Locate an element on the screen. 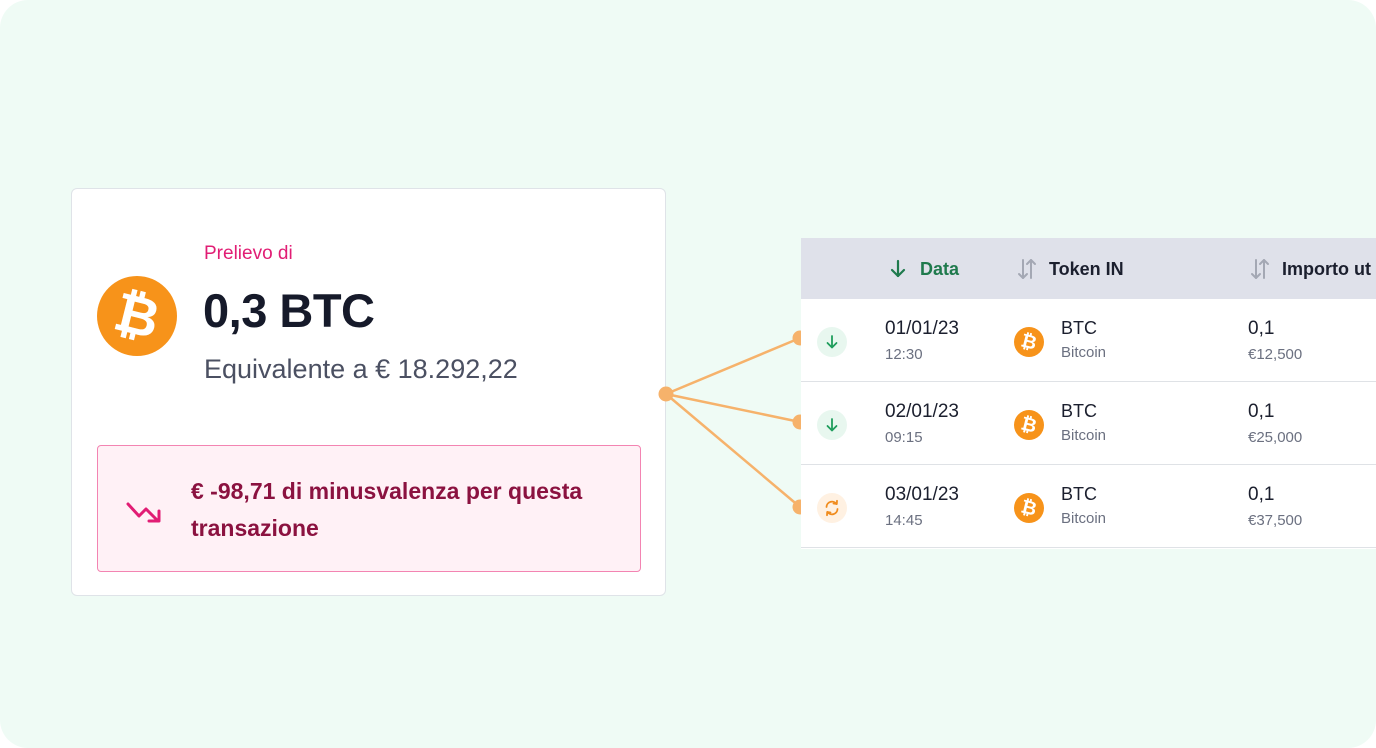 The width and height of the screenshot is (1376, 748). sort-descending-icon is located at coordinates (898, 268).